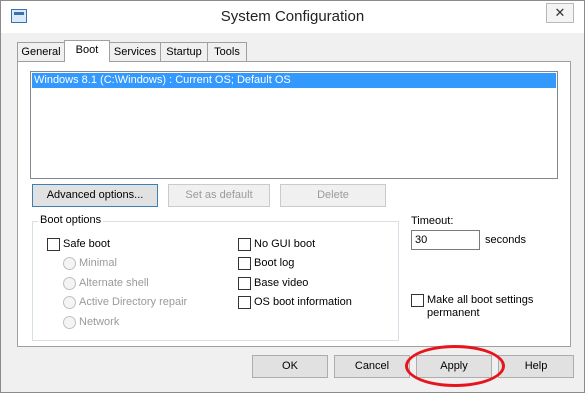 The image size is (585, 393). What do you see at coordinates (219, 195) in the screenshot?
I see `set-as-default-button: Set as default` at bounding box center [219, 195].